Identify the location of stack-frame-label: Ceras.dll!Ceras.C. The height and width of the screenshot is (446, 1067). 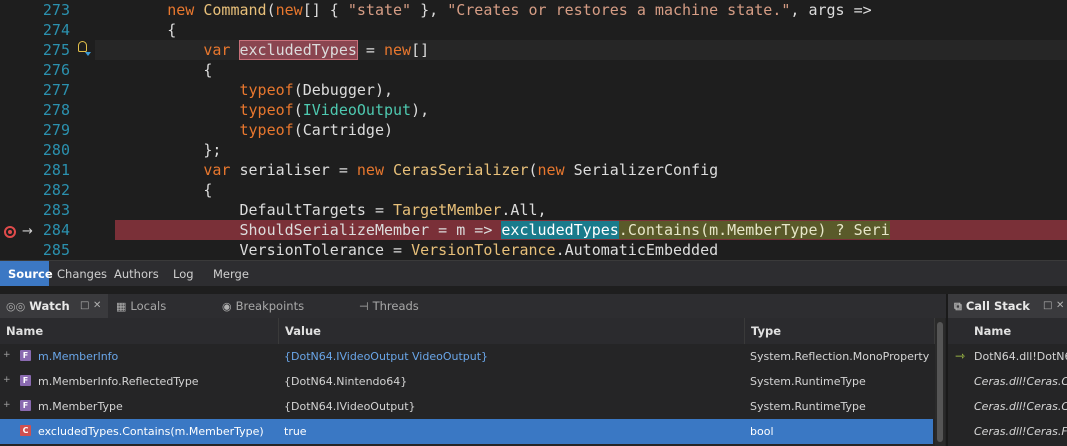
(1020, 406).